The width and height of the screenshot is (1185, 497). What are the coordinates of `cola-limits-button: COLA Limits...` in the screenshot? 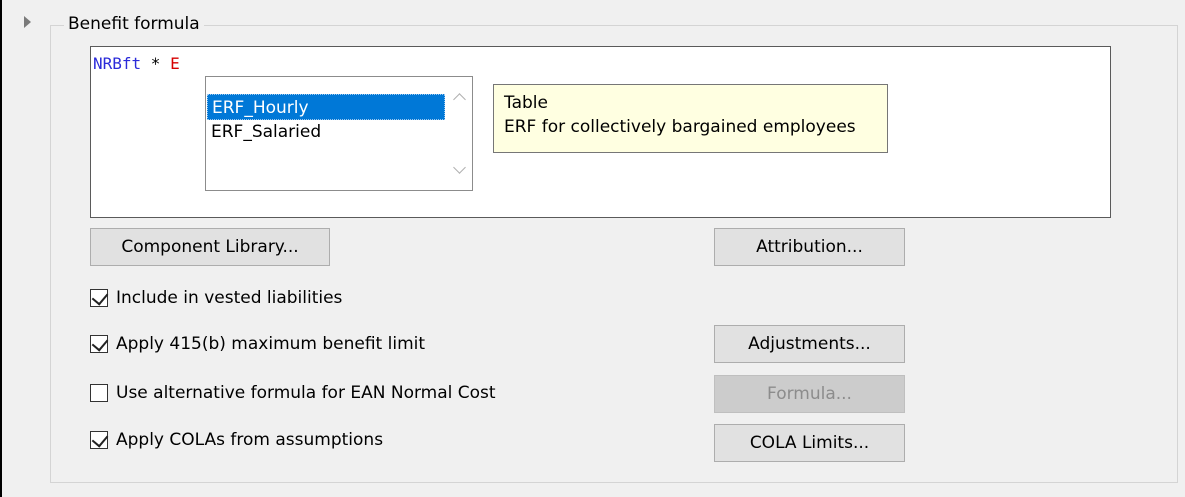 It's located at (809, 443).